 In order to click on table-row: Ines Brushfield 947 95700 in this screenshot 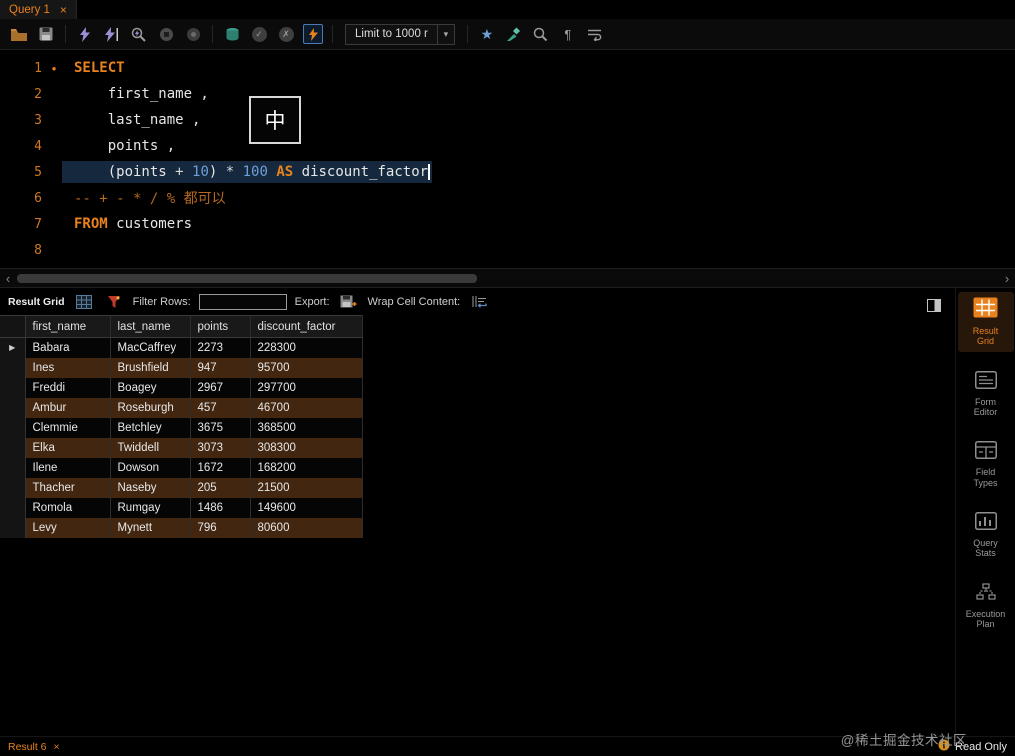, I will do `click(181, 367)`.